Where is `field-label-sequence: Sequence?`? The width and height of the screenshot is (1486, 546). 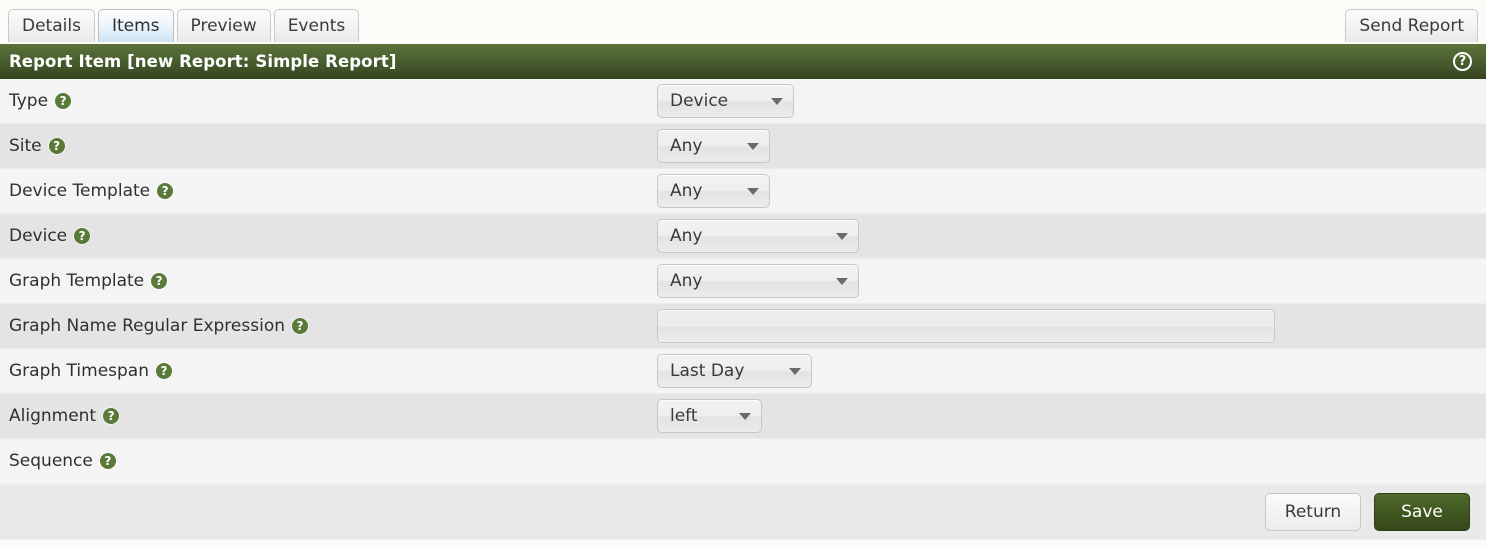 field-label-sequence: Sequence? is located at coordinates (333, 461).